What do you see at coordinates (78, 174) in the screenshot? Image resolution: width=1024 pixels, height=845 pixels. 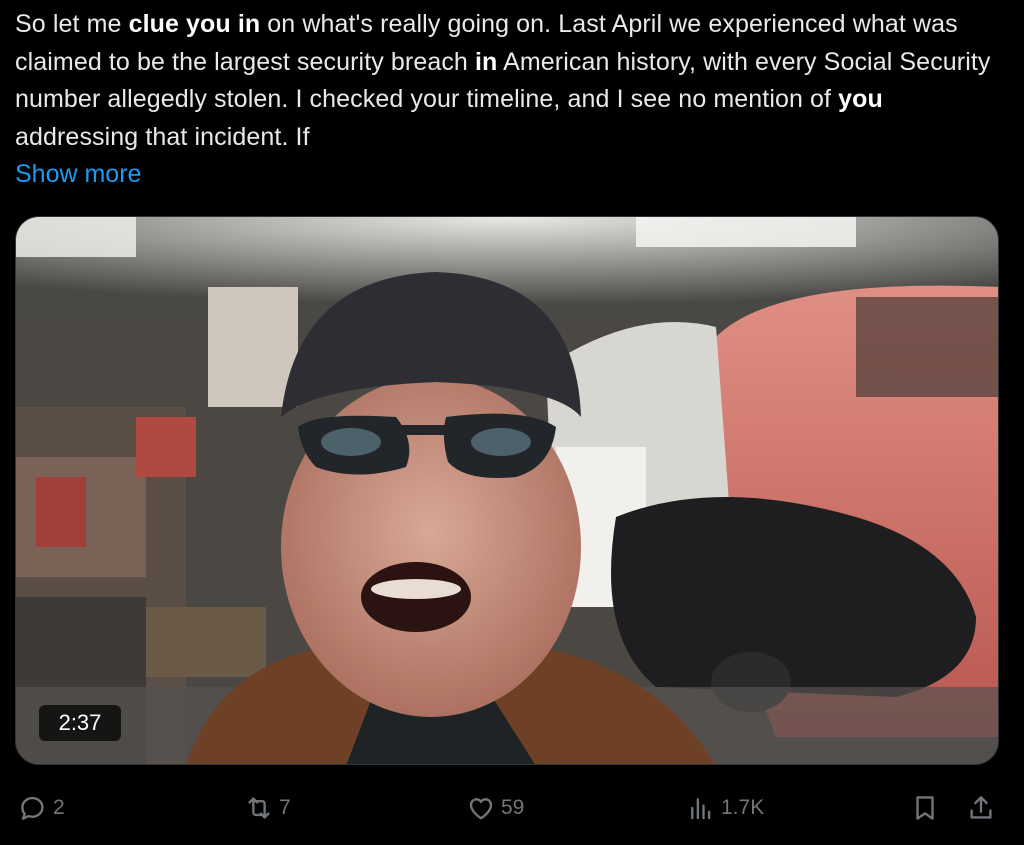 I see `show-more-link: Show more` at bounding box center [78, 174].